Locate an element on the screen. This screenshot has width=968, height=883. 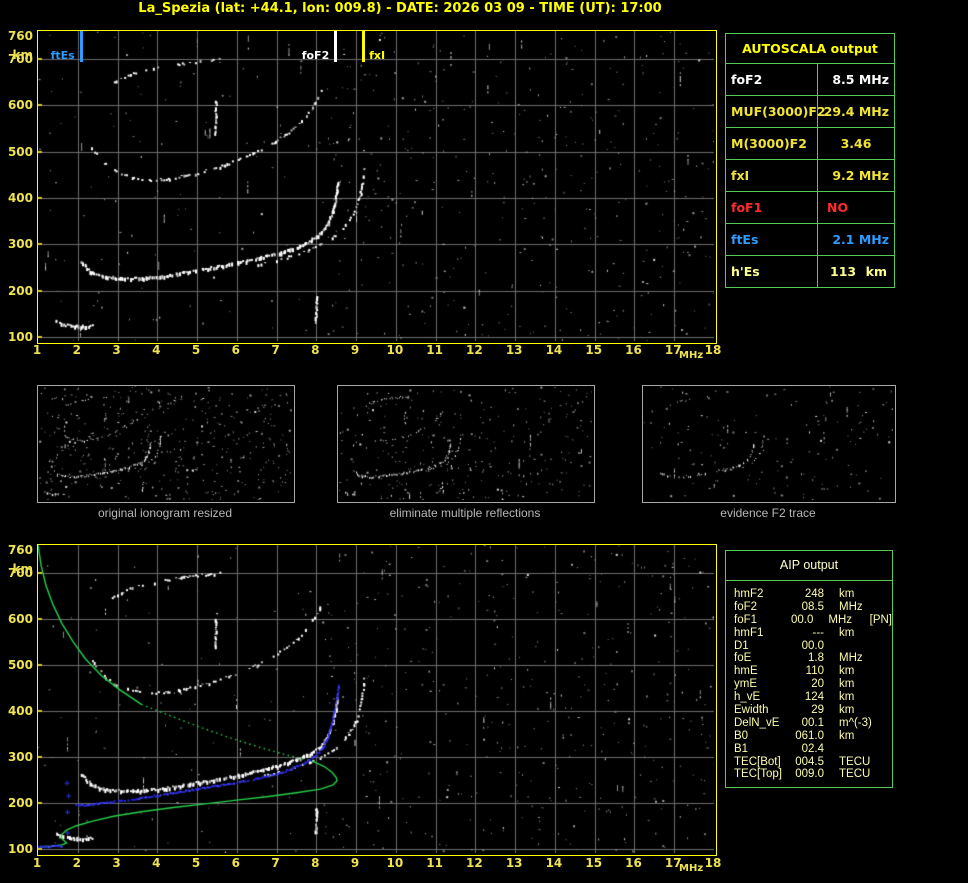
ftEs-marker-label: ftEs is located at coordinates (62, 55).